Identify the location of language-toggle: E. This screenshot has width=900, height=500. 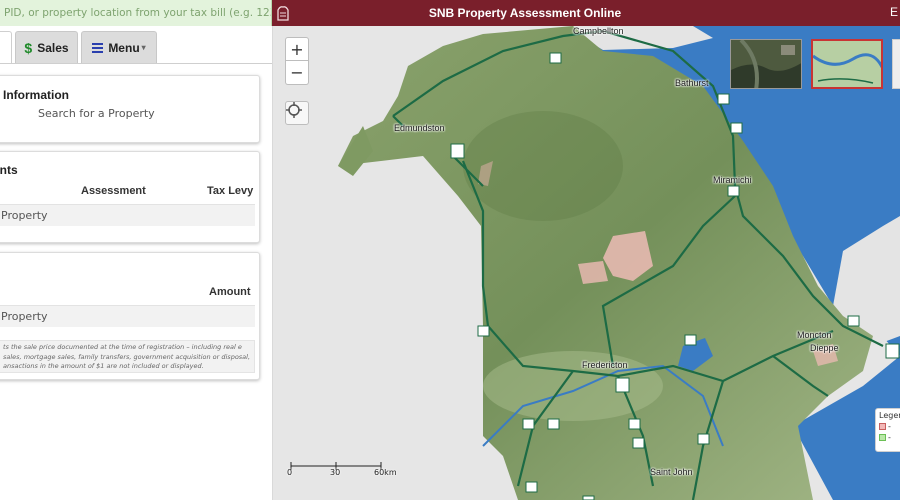
(894, 12).